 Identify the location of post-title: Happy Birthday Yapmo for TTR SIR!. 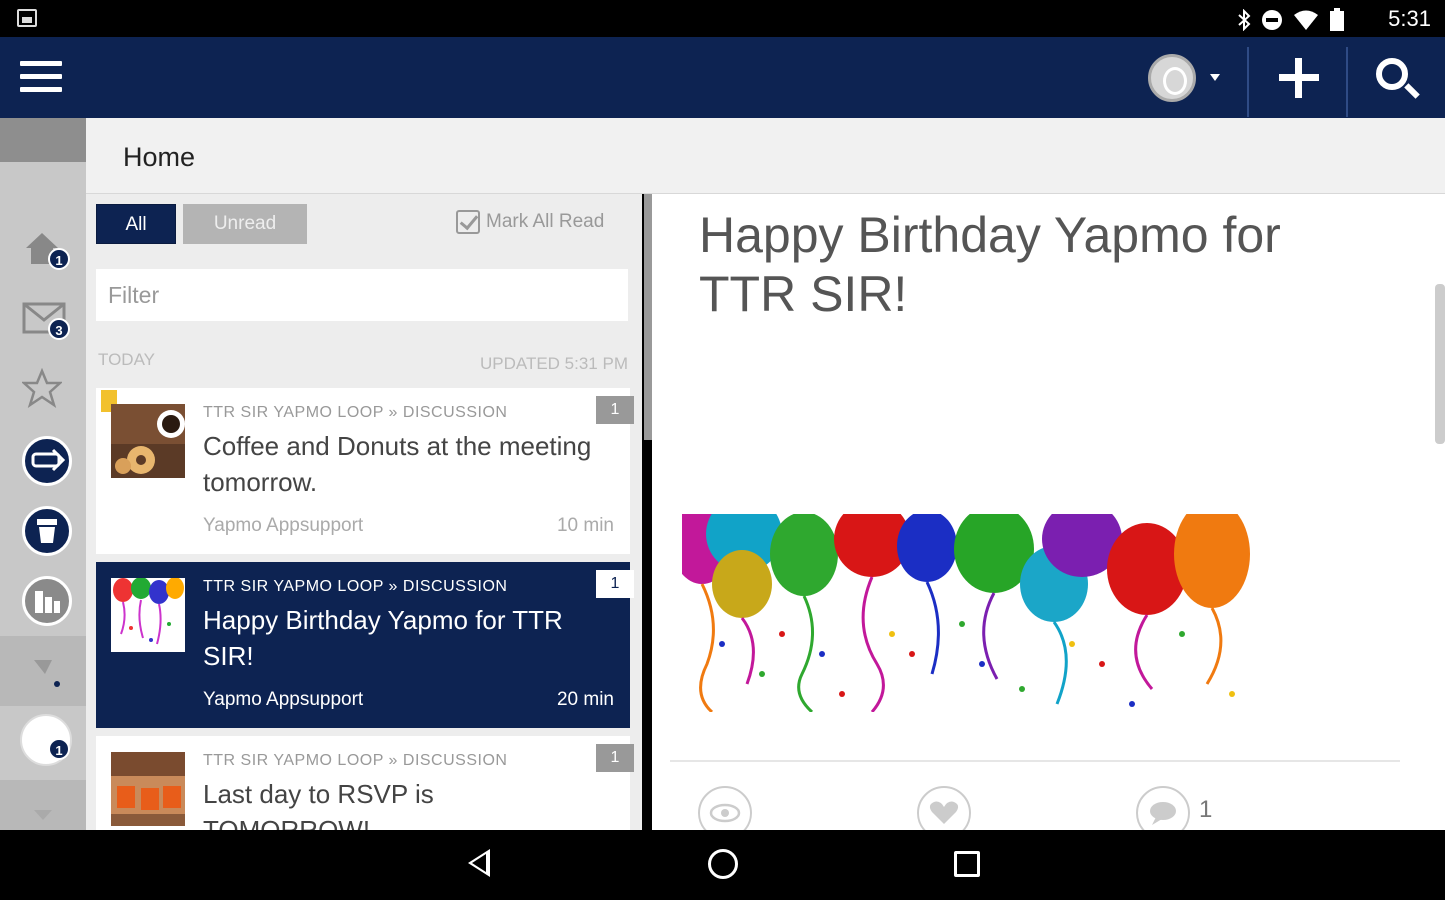
(990, 264).